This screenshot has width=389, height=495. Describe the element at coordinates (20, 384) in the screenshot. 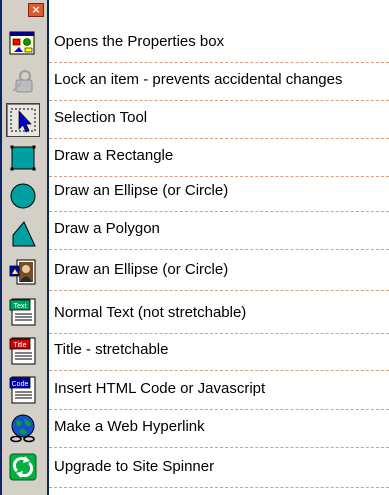

I see `code-icon-label: Code` at that location.